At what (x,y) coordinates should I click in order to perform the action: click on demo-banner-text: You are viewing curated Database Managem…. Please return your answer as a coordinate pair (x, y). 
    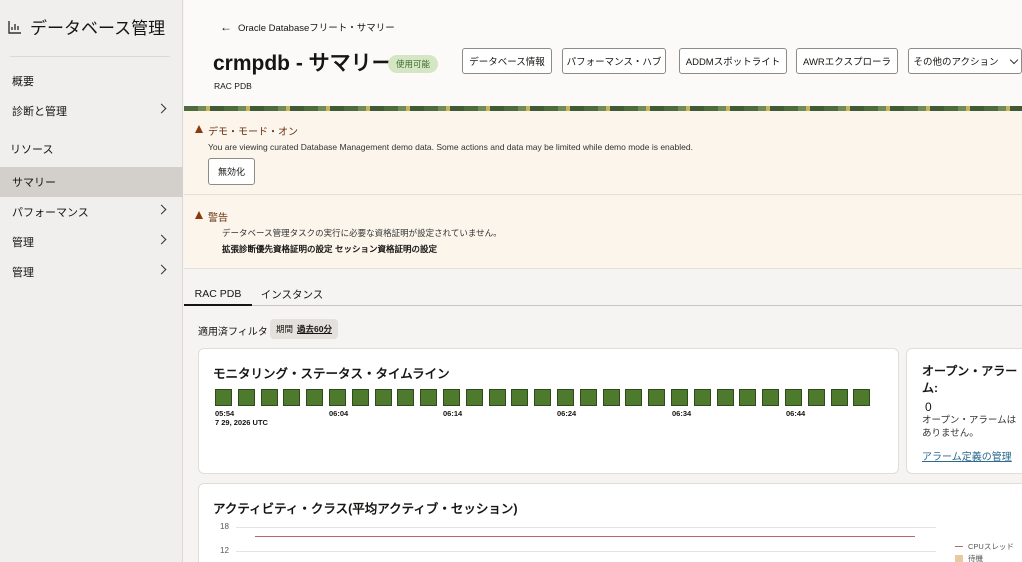
    Looking at the image, I should click on (450, 147).